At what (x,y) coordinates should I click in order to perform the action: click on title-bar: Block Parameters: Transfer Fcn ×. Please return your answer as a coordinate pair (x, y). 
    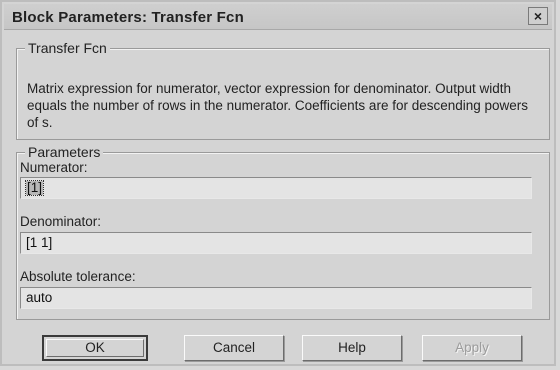
    Looking at the image, I should click on (278, 17).